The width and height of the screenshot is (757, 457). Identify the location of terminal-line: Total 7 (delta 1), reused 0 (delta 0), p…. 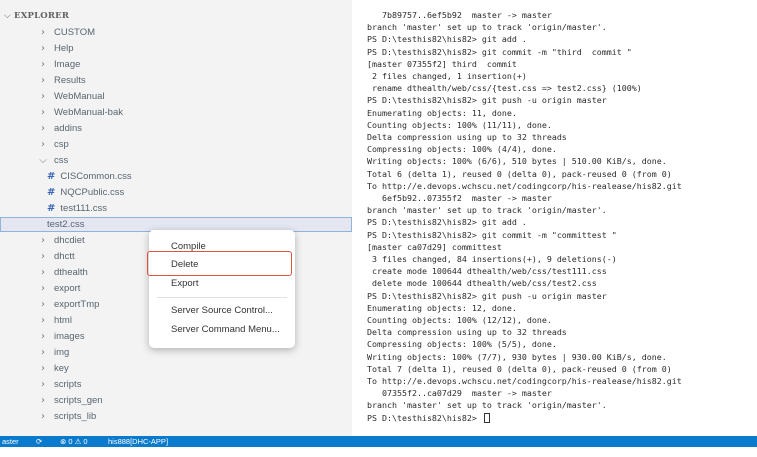
(519, 369).